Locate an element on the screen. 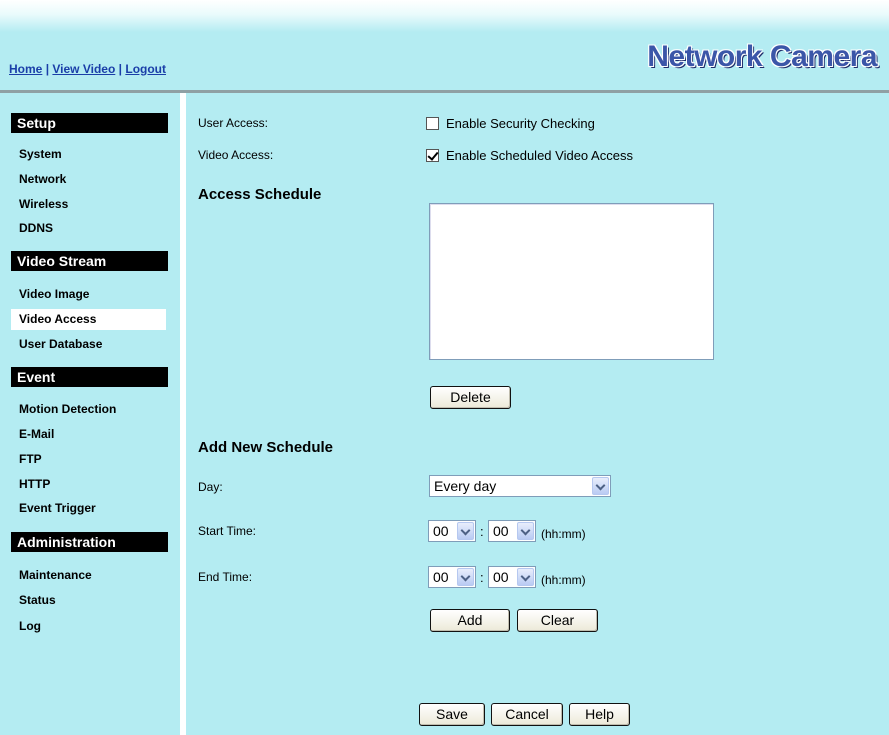  sidebar-item-ddns: DDNS is located at coordinates (90, 229).